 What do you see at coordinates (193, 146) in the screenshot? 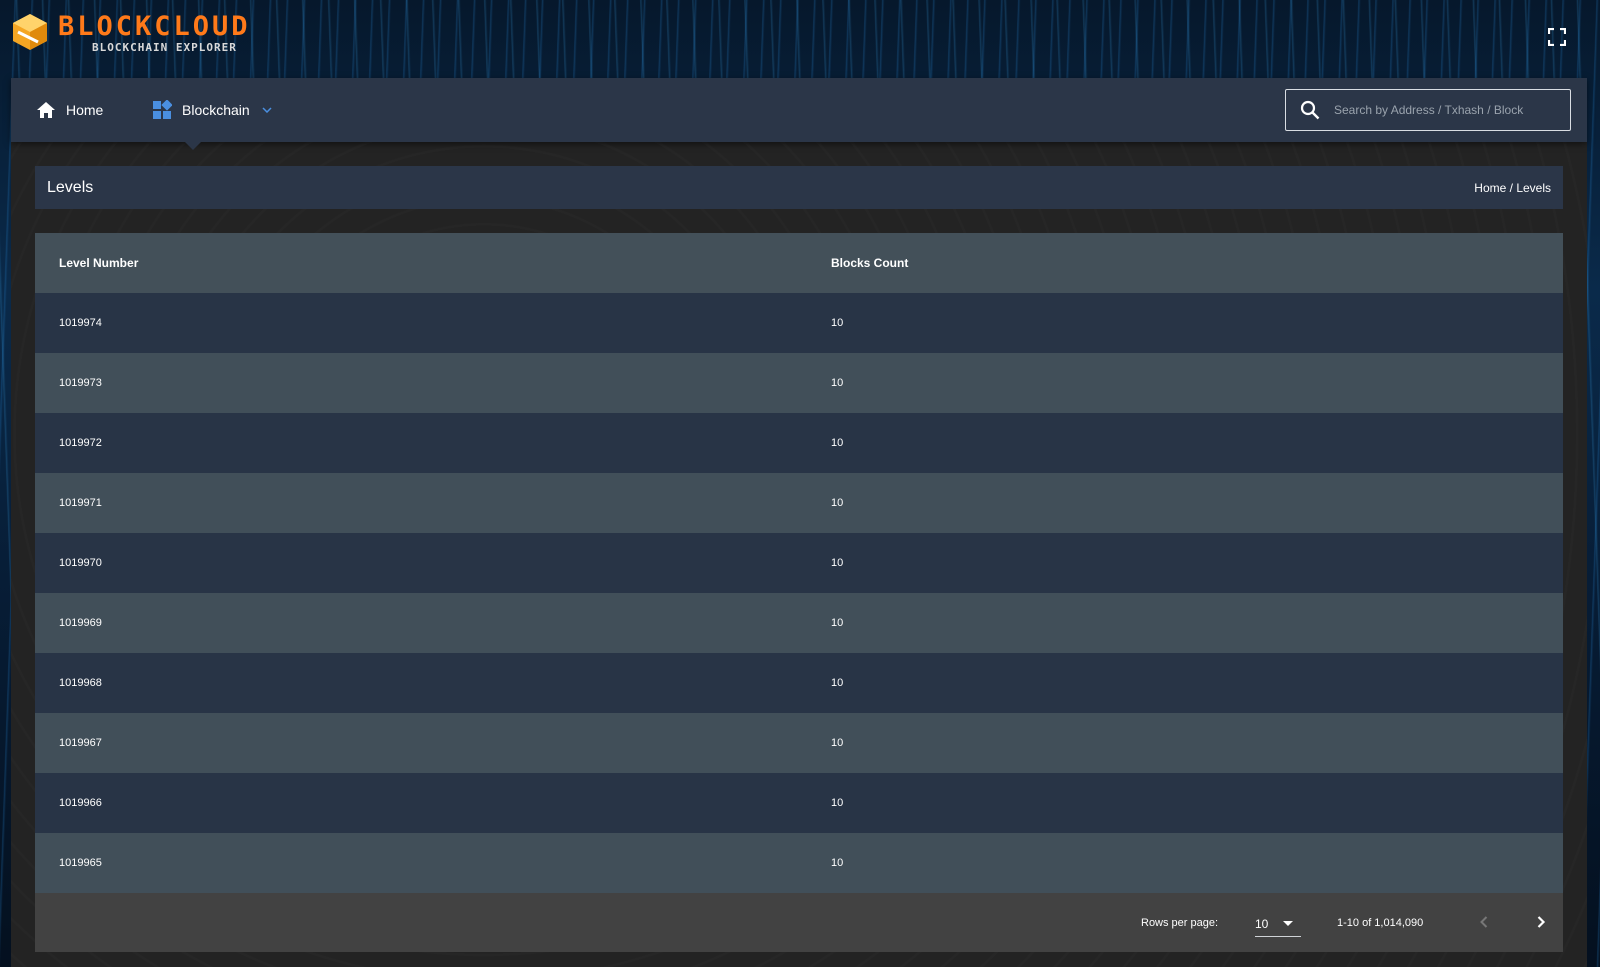
I see `active-nav-indicator` at bounding box center [193, 146].